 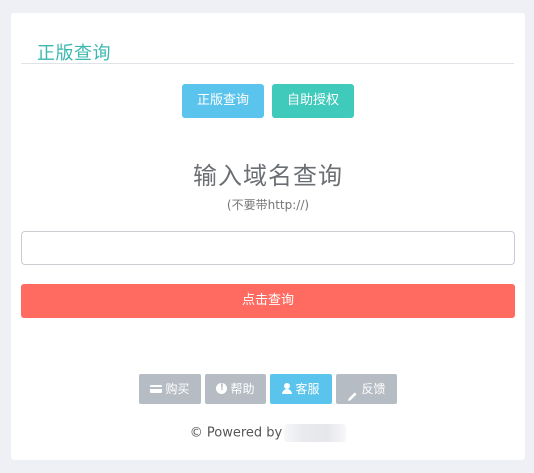 I want to click on auth-tab-button: 自助授权, so click(x=313, y=101).